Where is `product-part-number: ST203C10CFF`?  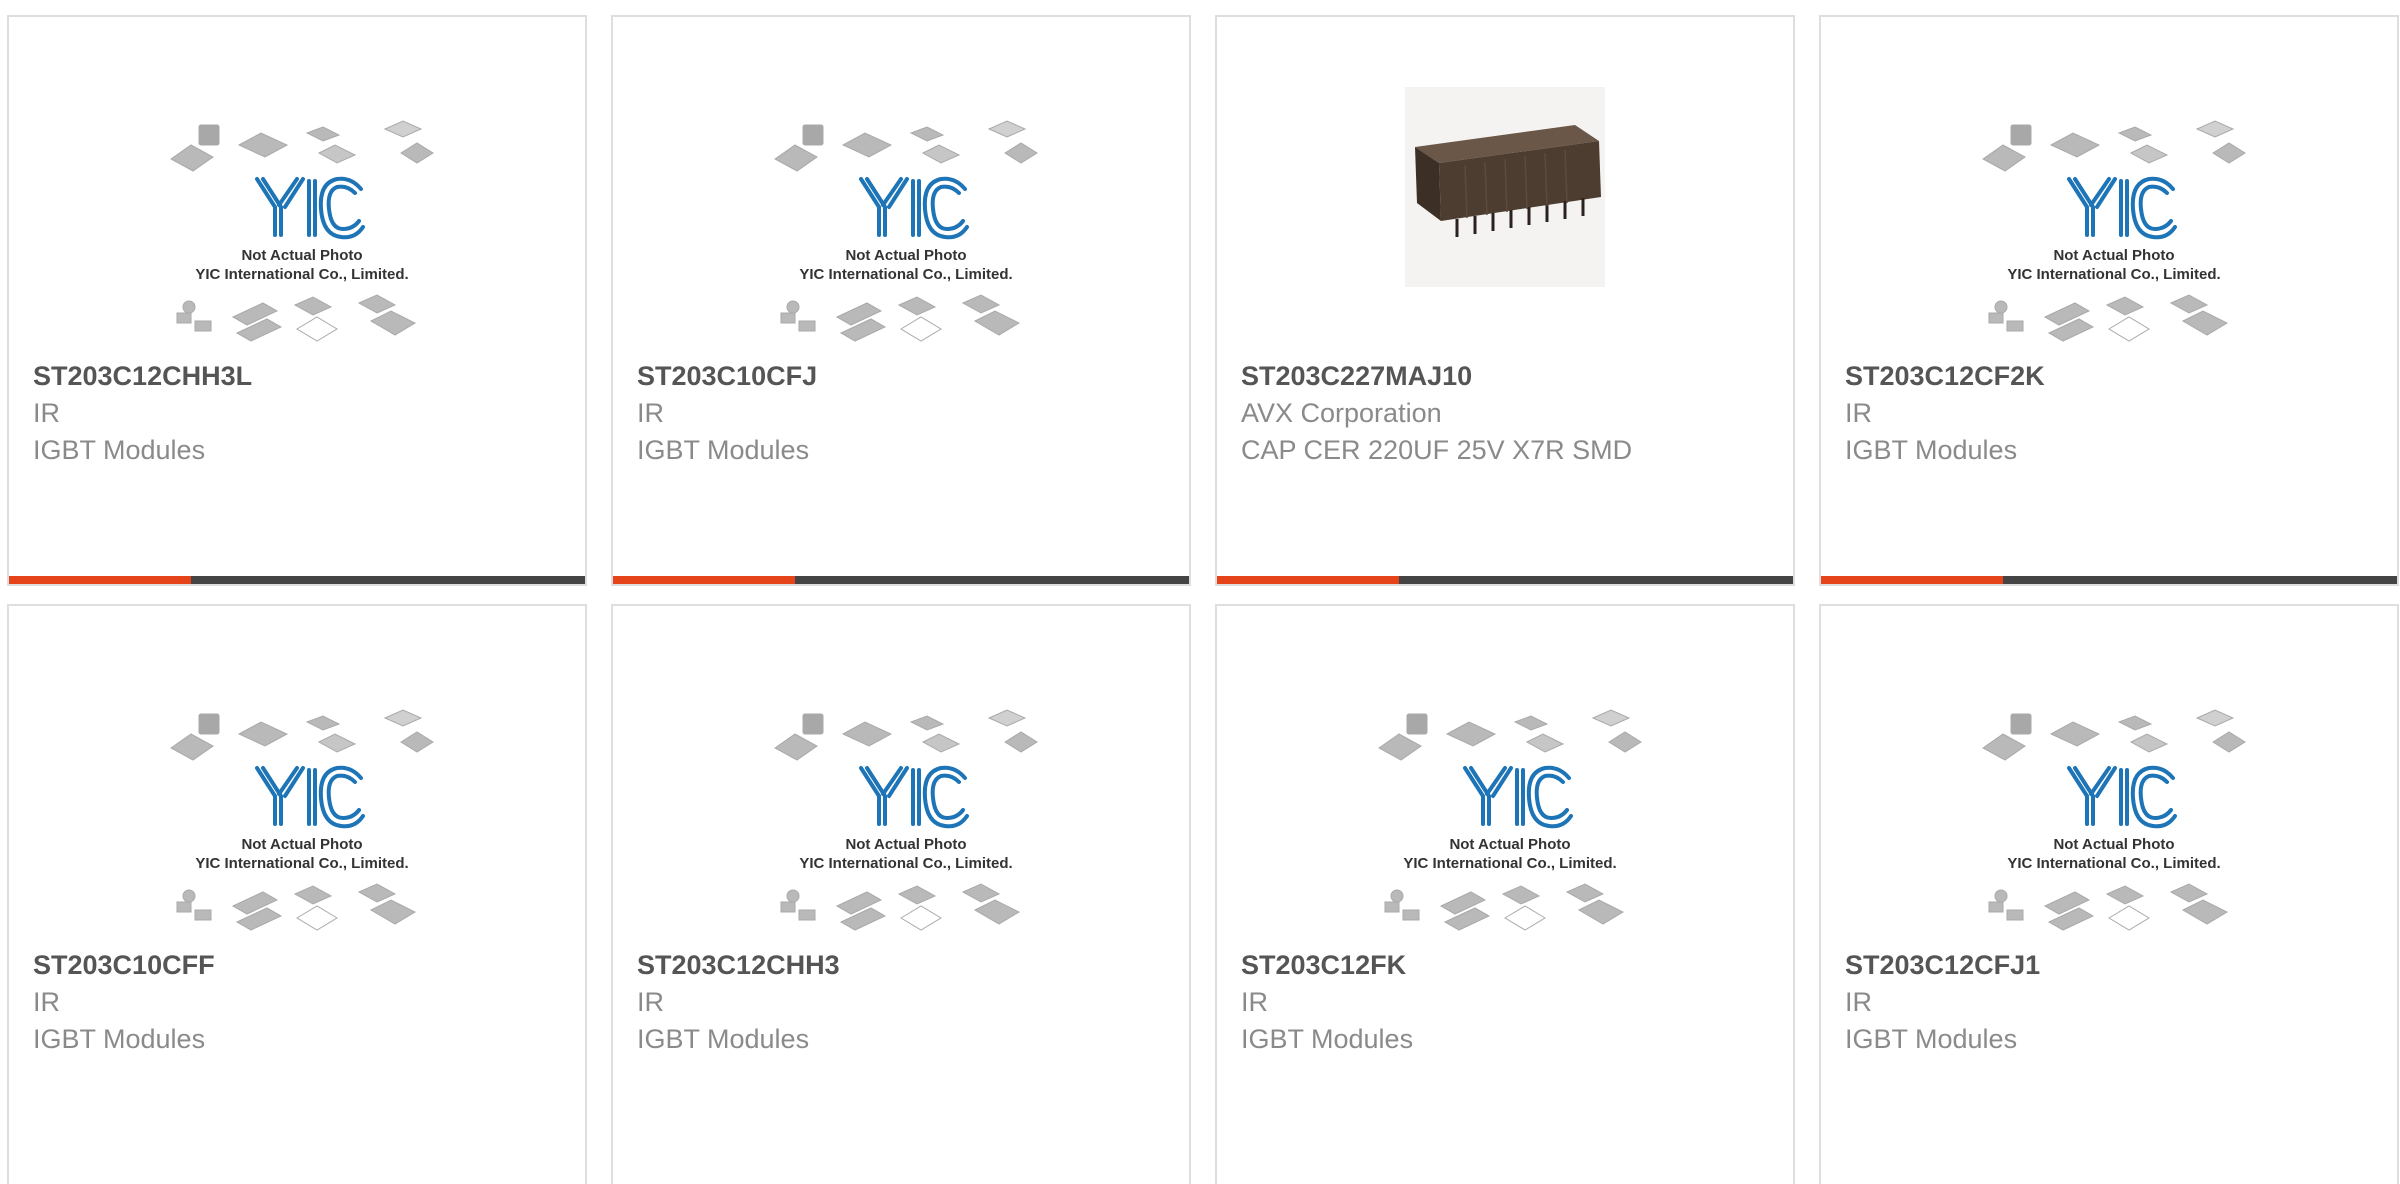
product-part-number: ST203C10CFF is located at coordinates (299, 965).